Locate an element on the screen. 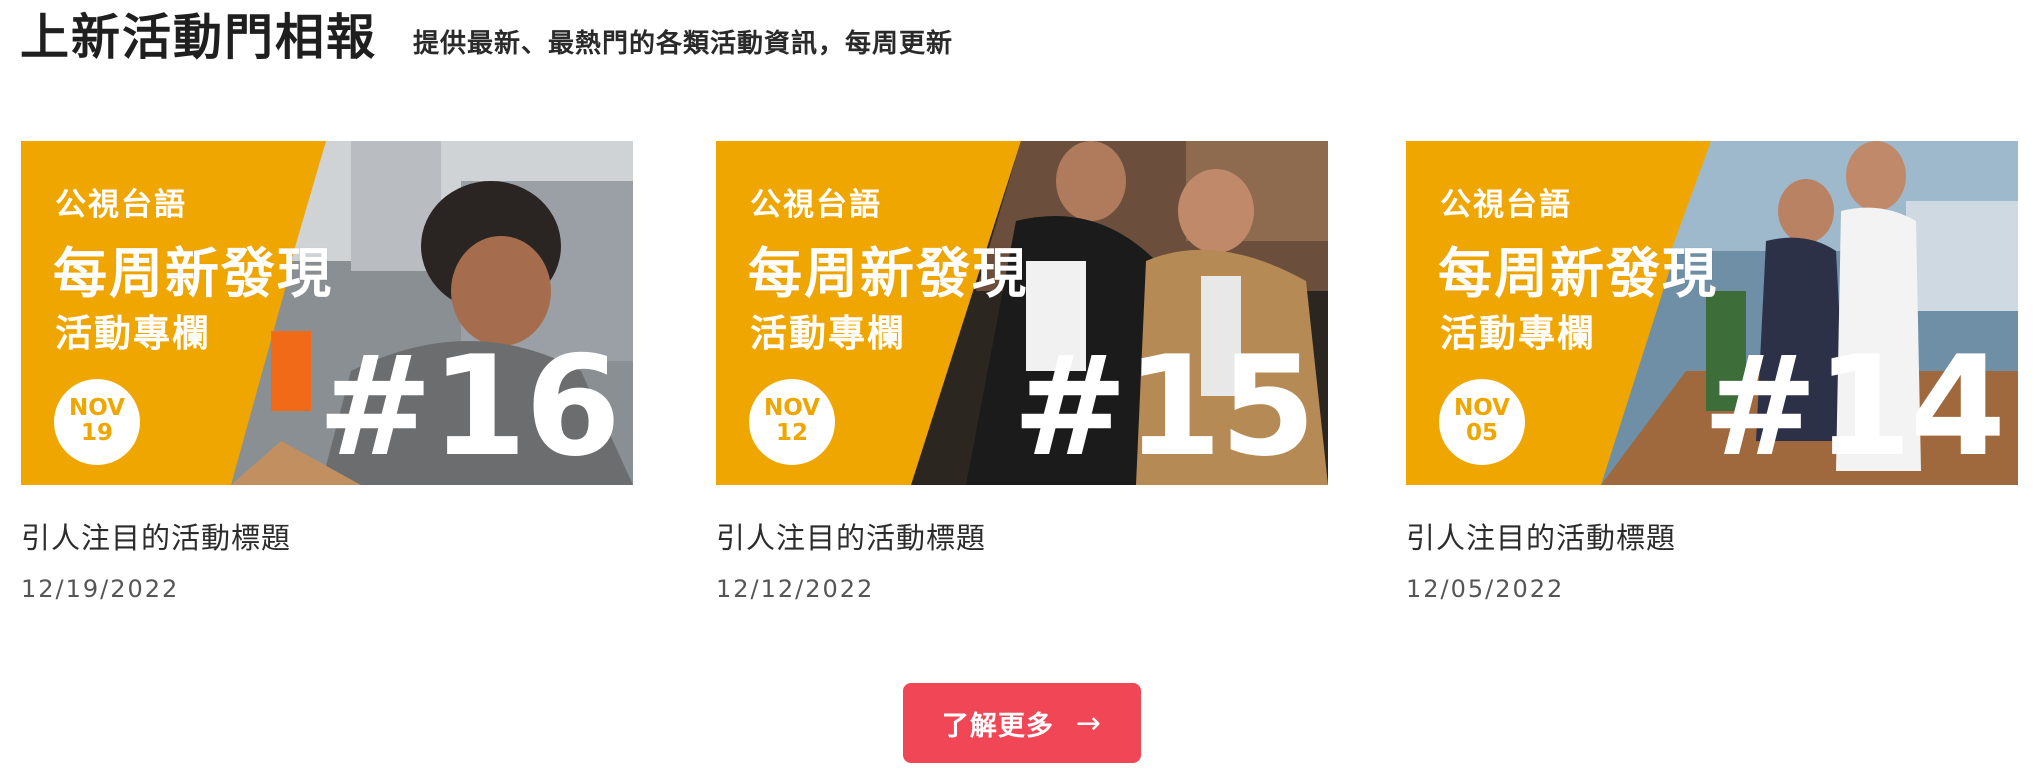 Image resolution: width=2034 pixels, height=774 pixels. banner-date-badge: NOV 19 is located at coordinates (97, 422).